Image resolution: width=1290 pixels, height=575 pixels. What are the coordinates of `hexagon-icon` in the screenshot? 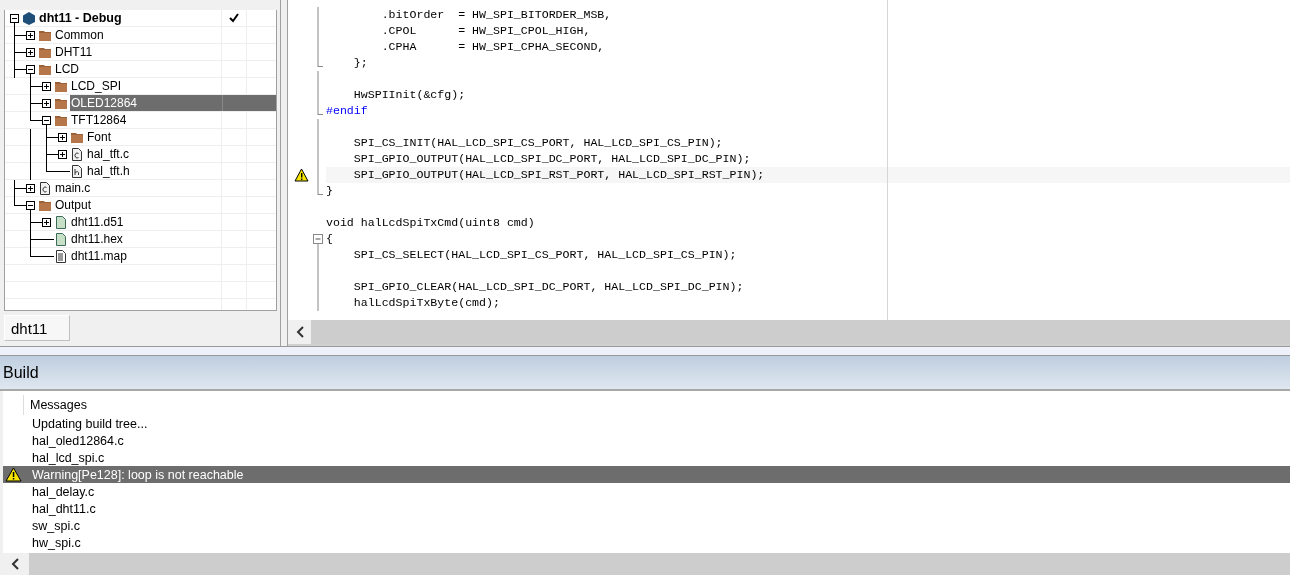 It's located at (29, 18).